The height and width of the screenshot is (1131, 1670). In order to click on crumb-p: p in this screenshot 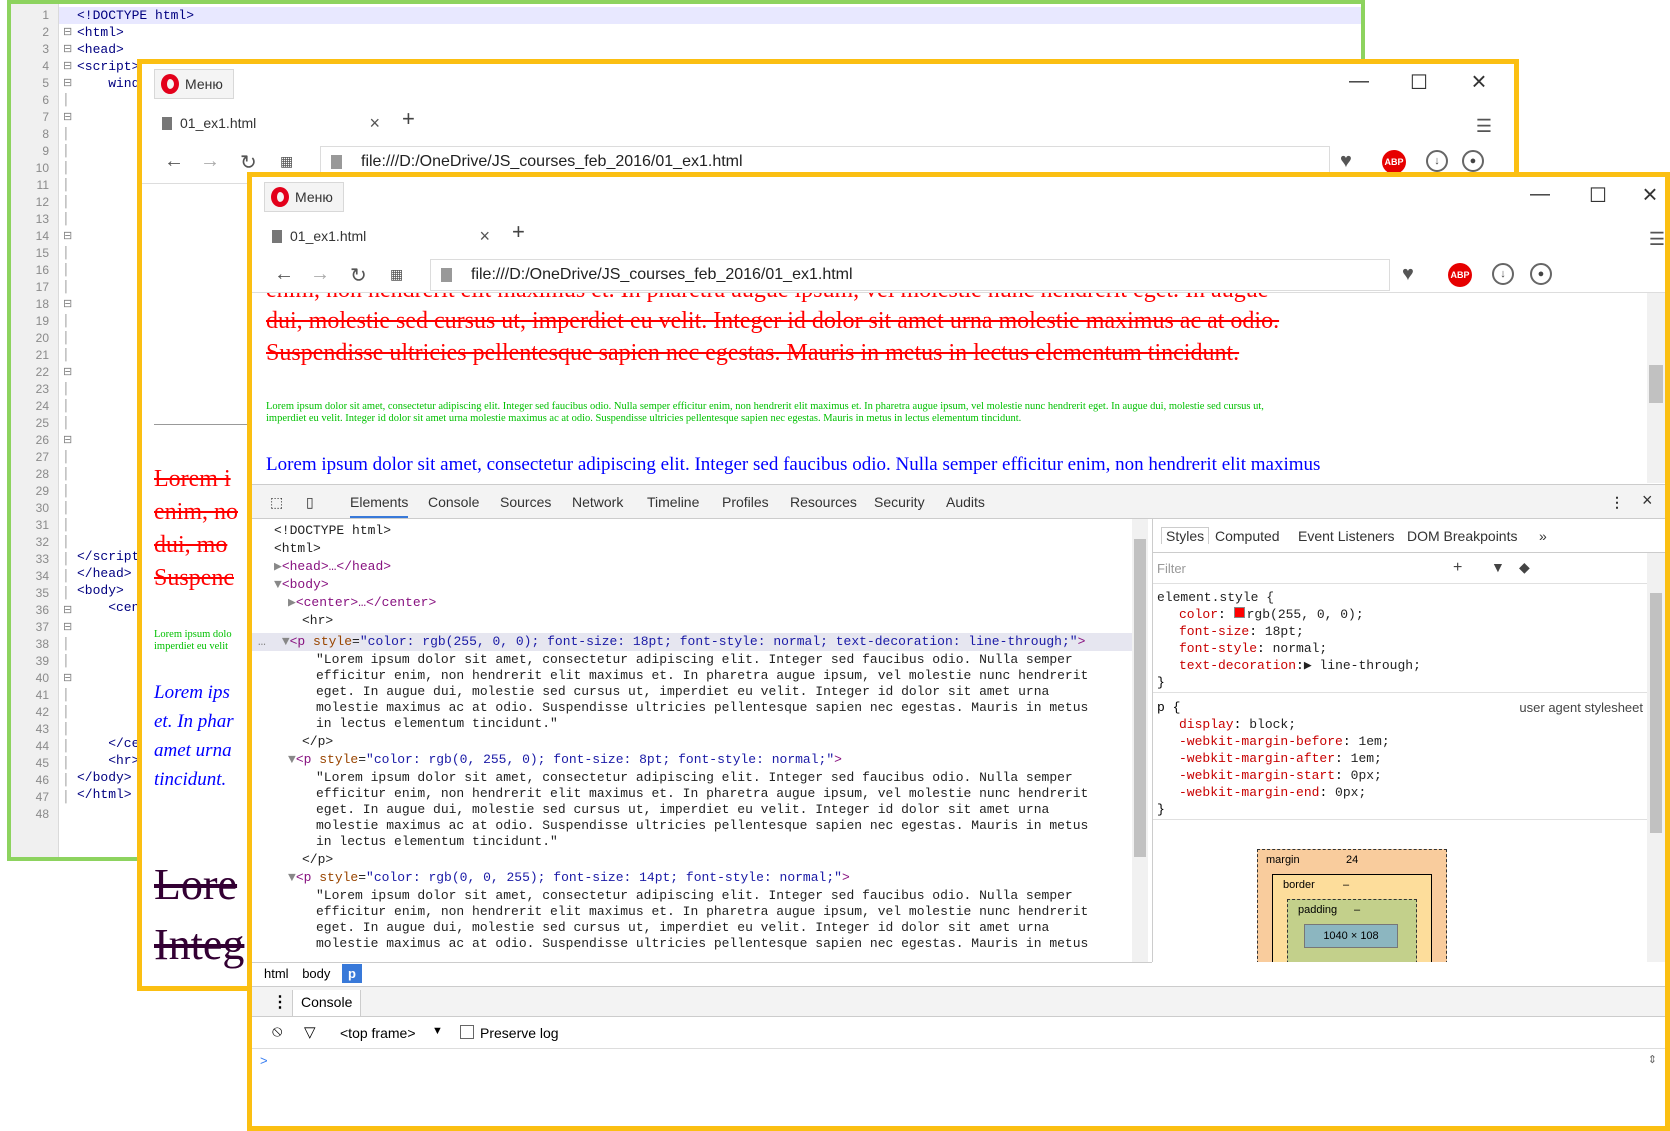, I will do `click(352, 973)`.